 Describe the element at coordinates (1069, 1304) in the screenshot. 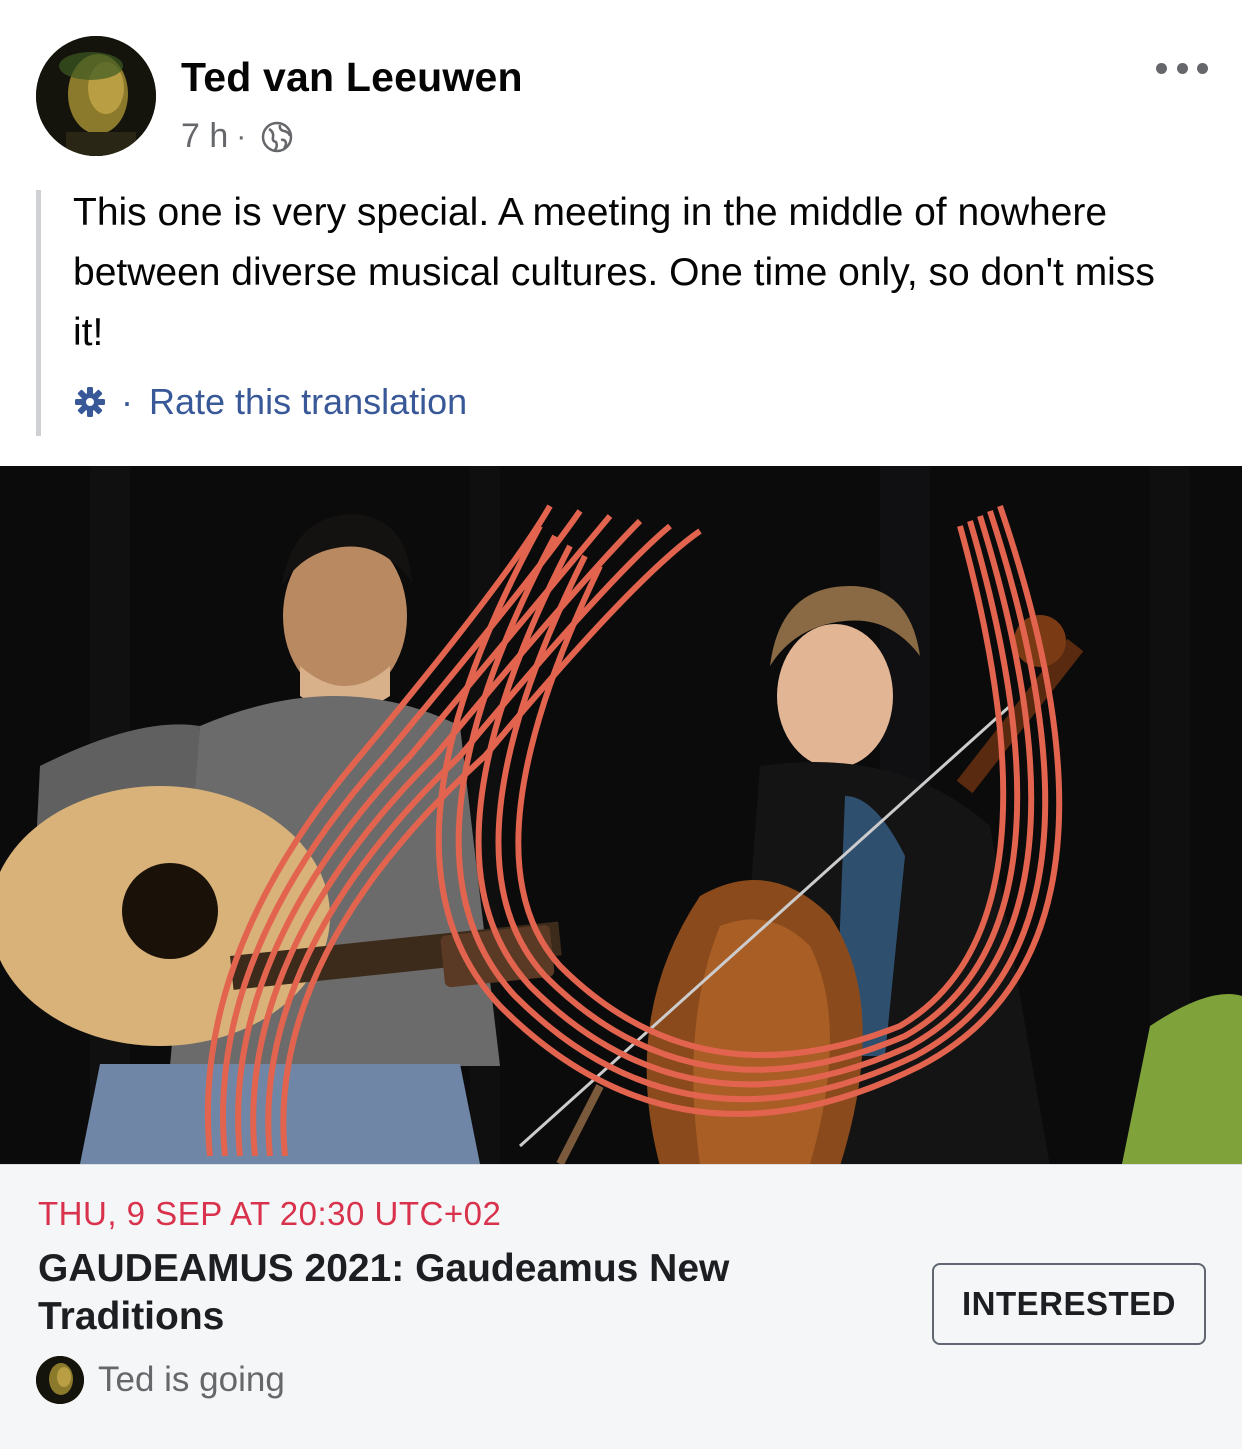

I see `interested-button: INTERESTED` at that location.